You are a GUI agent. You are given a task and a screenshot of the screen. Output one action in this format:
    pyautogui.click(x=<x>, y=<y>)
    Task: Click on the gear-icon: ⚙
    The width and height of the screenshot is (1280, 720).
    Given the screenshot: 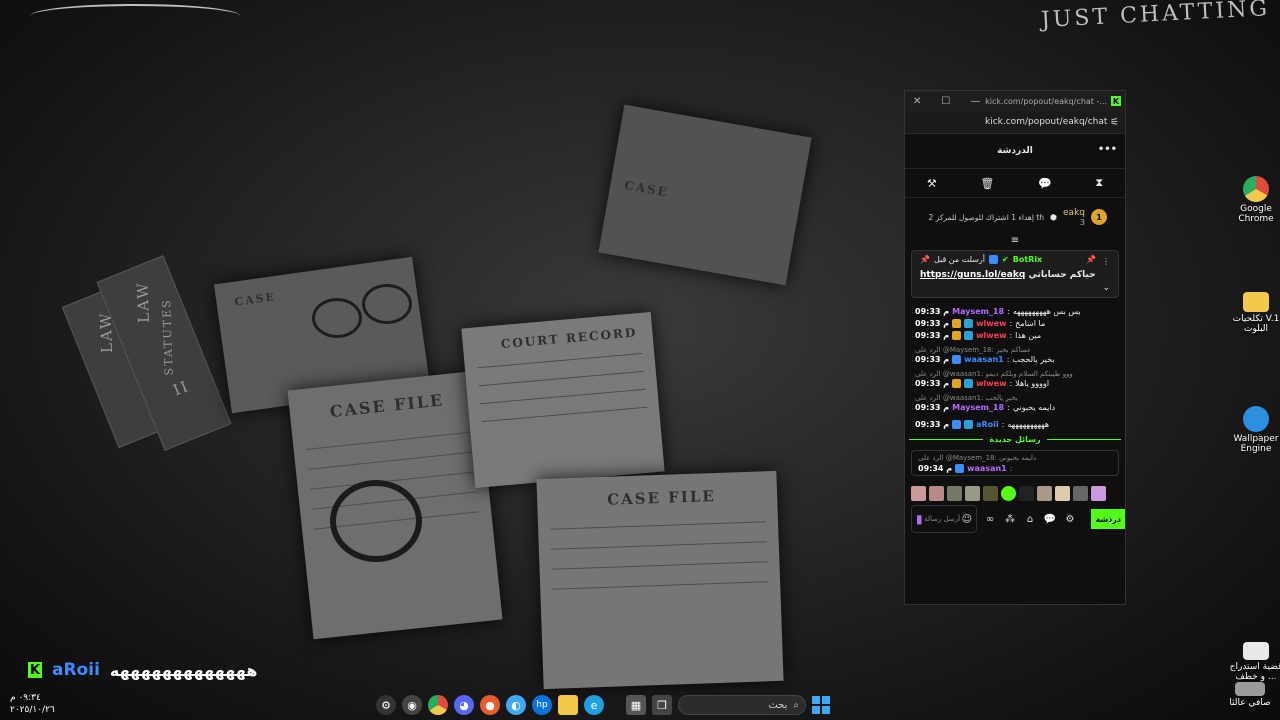 What is the action you would take?
    pyautogui.click(x=1070, y=519)
    